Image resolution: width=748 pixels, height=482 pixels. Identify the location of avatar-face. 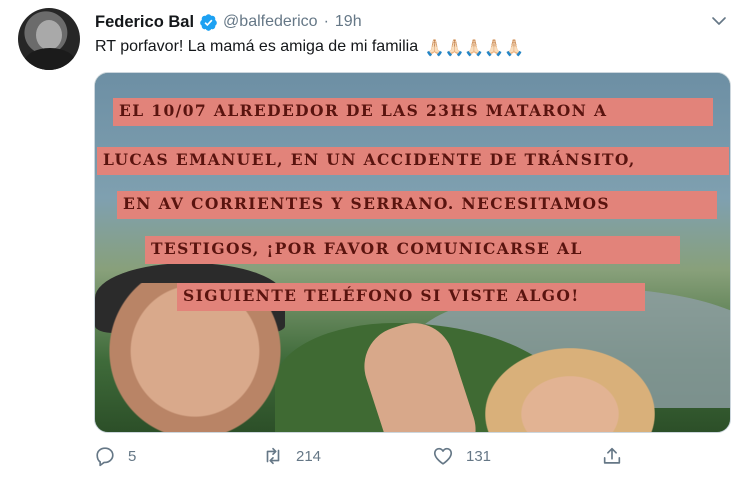
(49, 35).